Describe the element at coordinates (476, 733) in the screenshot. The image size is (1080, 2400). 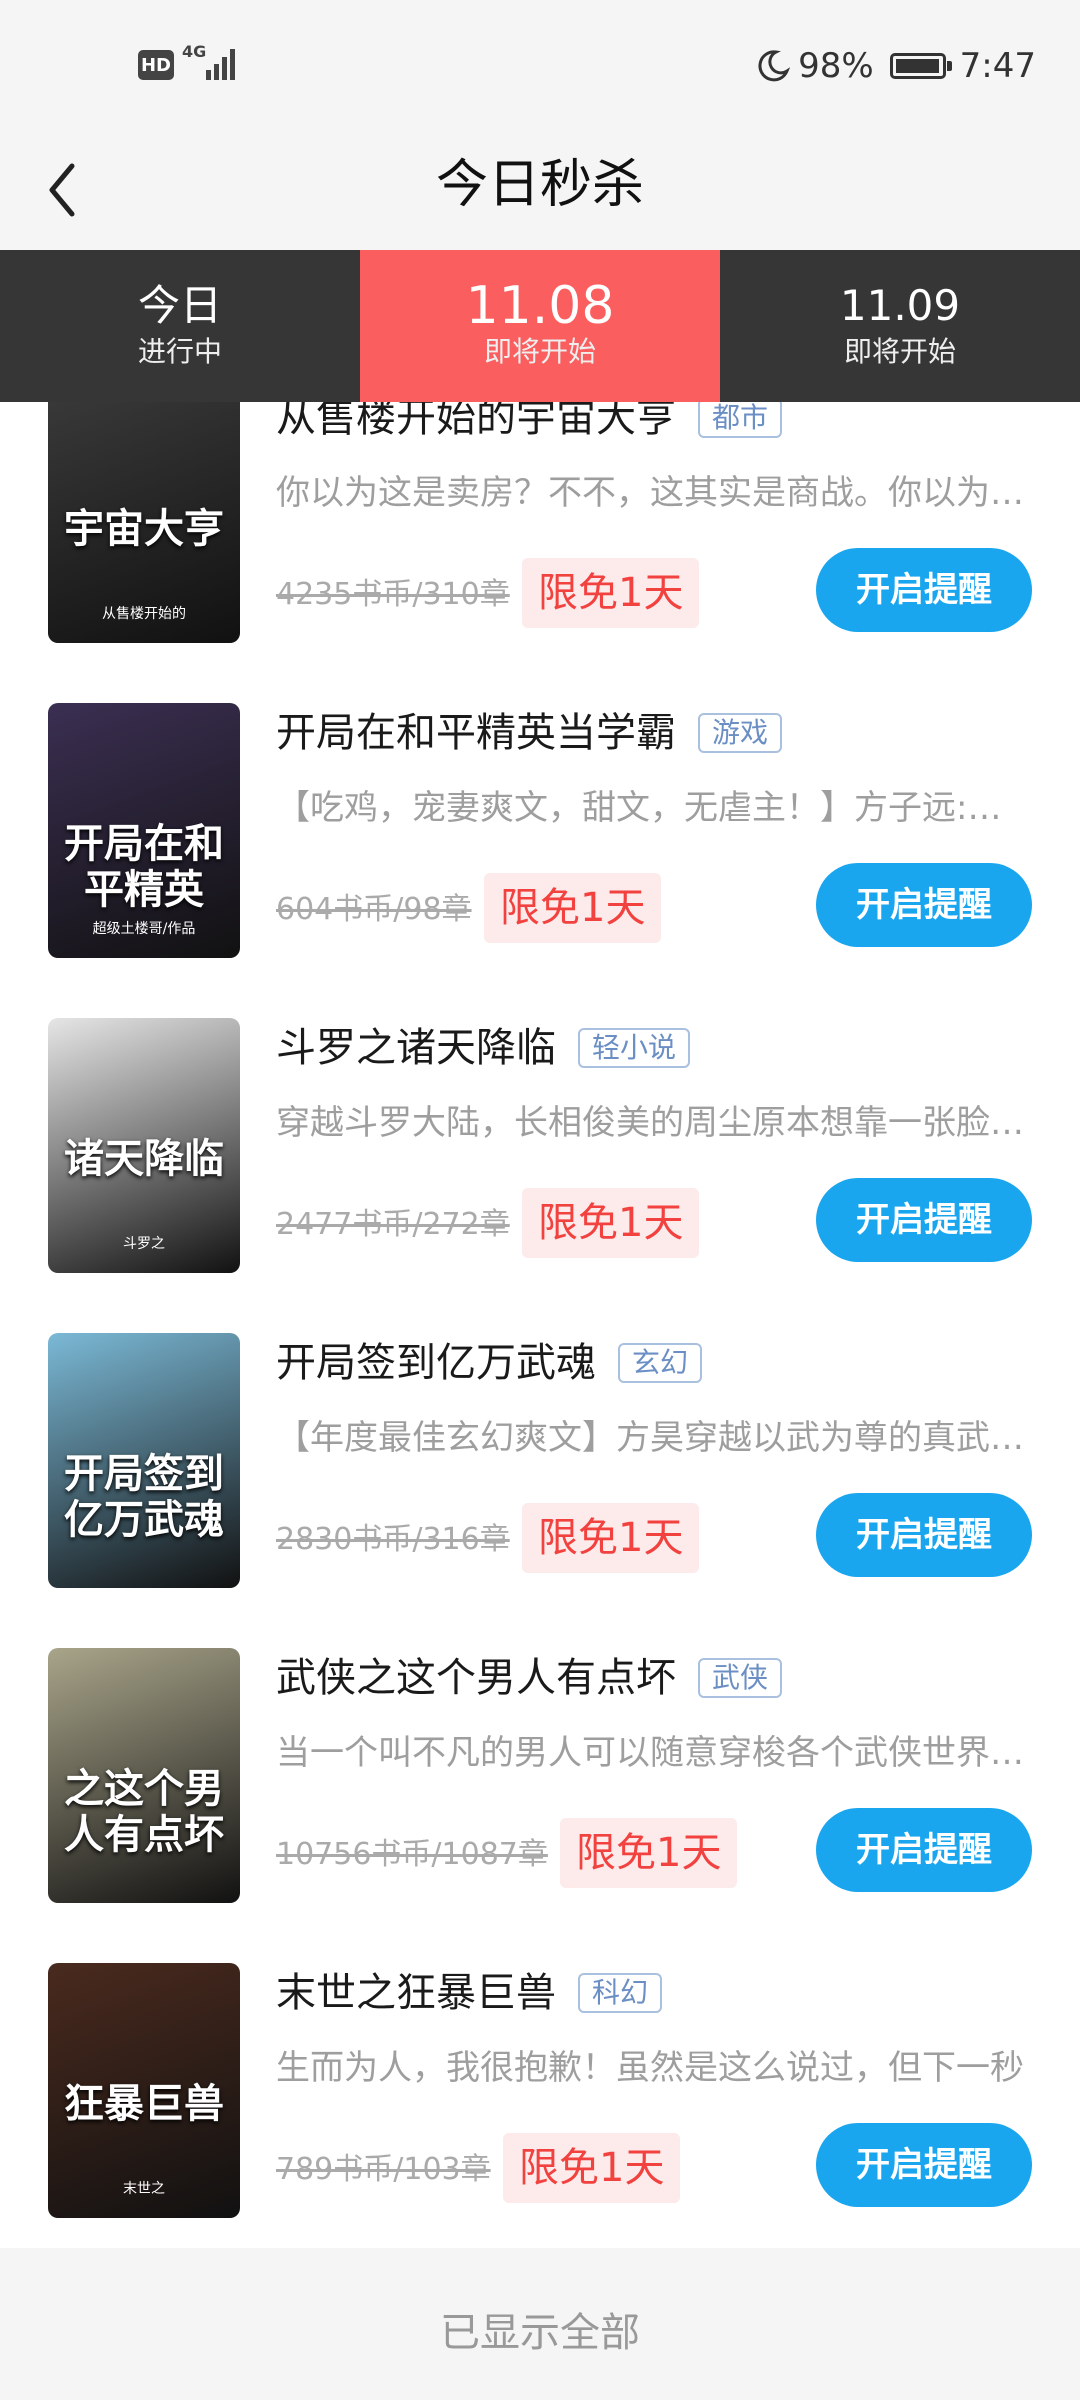
I see `book-title: 开局在和平精英当学霸` at that location.